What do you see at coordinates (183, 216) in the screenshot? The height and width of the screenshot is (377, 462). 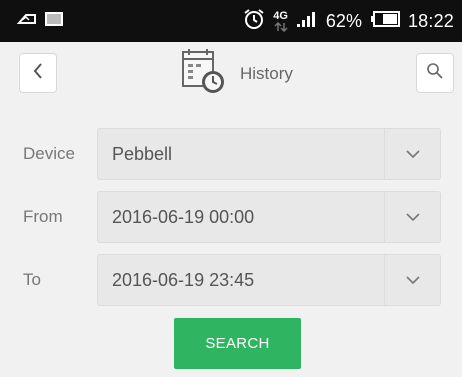 I see `from-value: 2016-06-19 00:00` at bounding box center [183, 216].